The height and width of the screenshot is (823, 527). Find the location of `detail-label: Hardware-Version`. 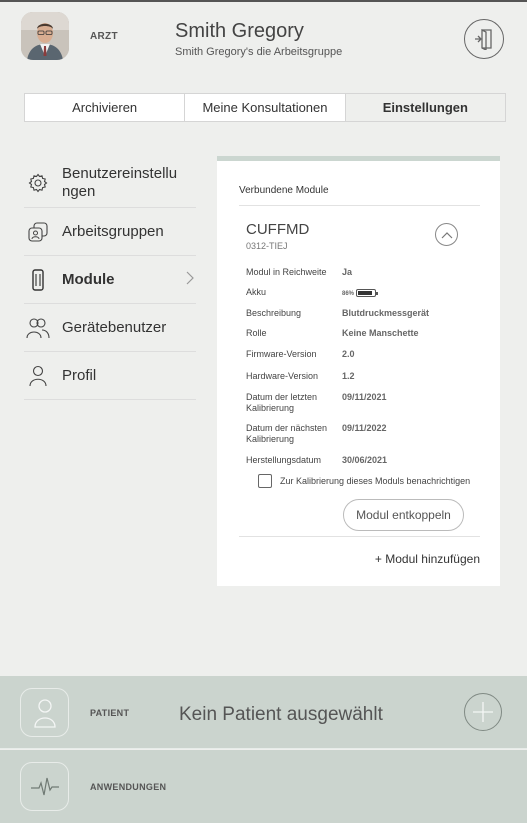

detail-label: Hardware-Version is located at coordinates (282, 376).